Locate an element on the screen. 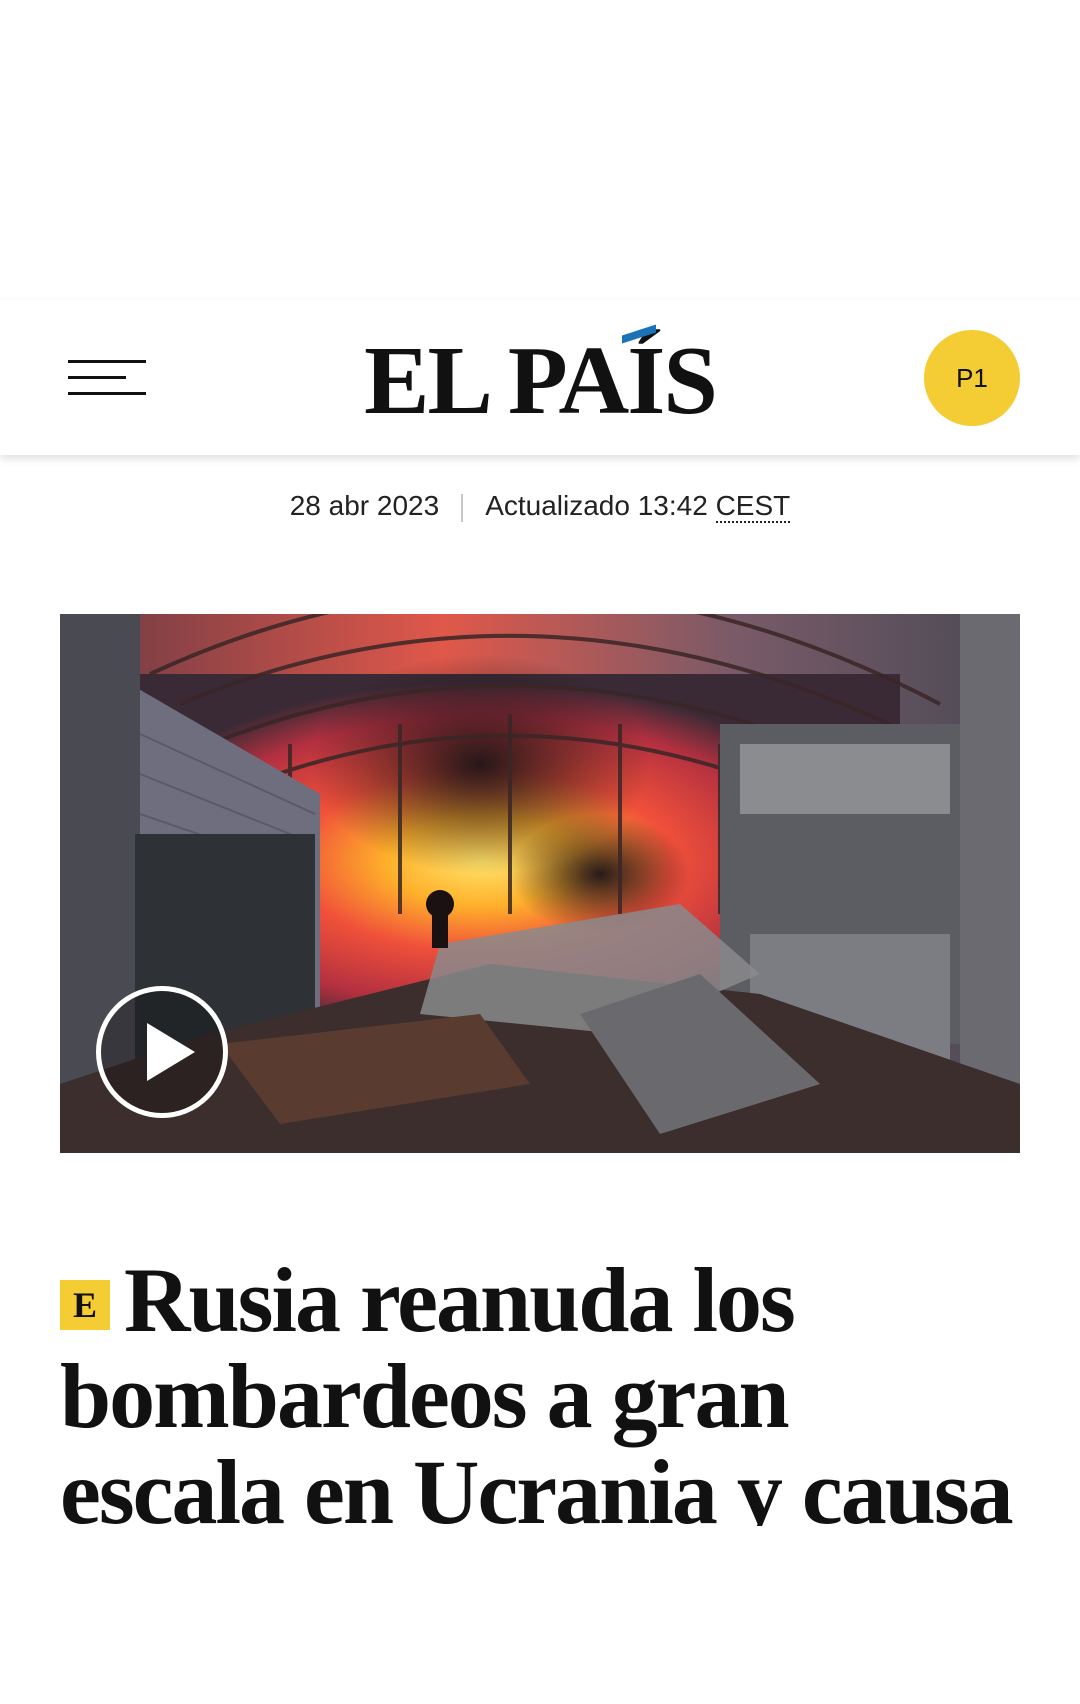 The height and width of the screenshot is (1704, 1080). logo-text: EL PAÍS is located at coordinates (541, 381).